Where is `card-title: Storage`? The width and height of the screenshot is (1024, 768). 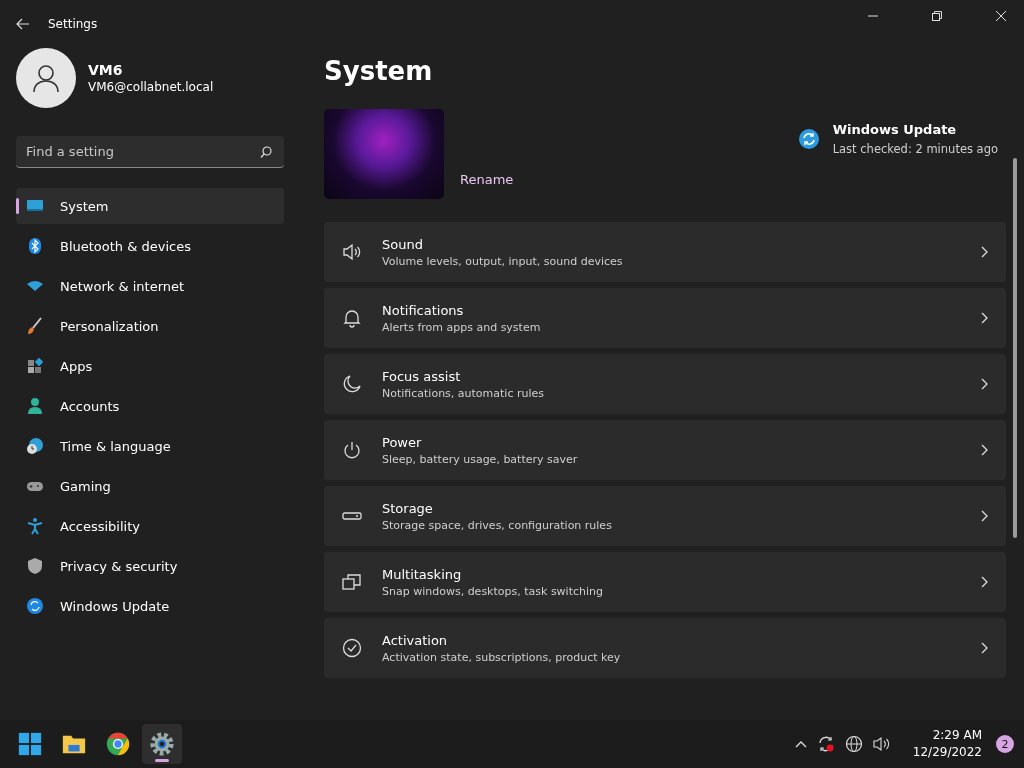 card-title: Storage is located at coordinates (408, 508).